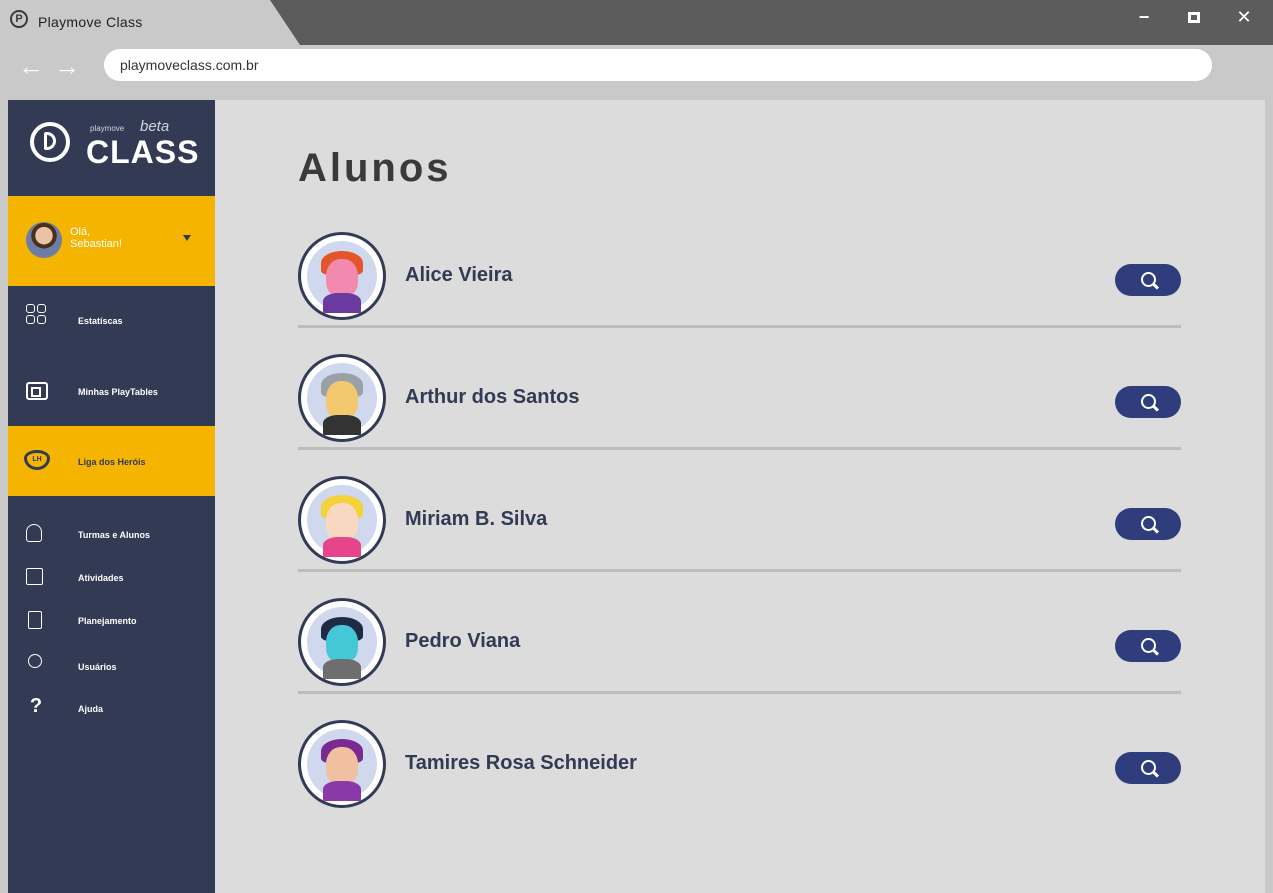  What do you see at coordinates (37, 391) in the screenshot?
I see `screen-icon` at bounding box center [37, 391].